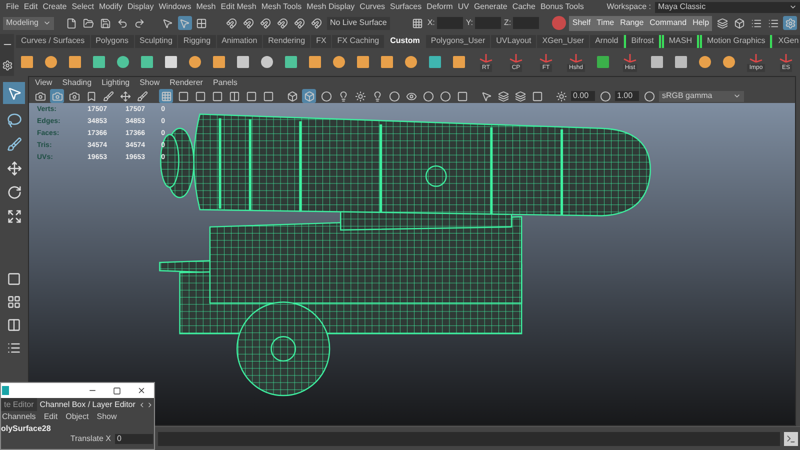 Image resolution: width=800 pixels, height=450 pixels. I want to click on paint-icon, so click(108, 96).